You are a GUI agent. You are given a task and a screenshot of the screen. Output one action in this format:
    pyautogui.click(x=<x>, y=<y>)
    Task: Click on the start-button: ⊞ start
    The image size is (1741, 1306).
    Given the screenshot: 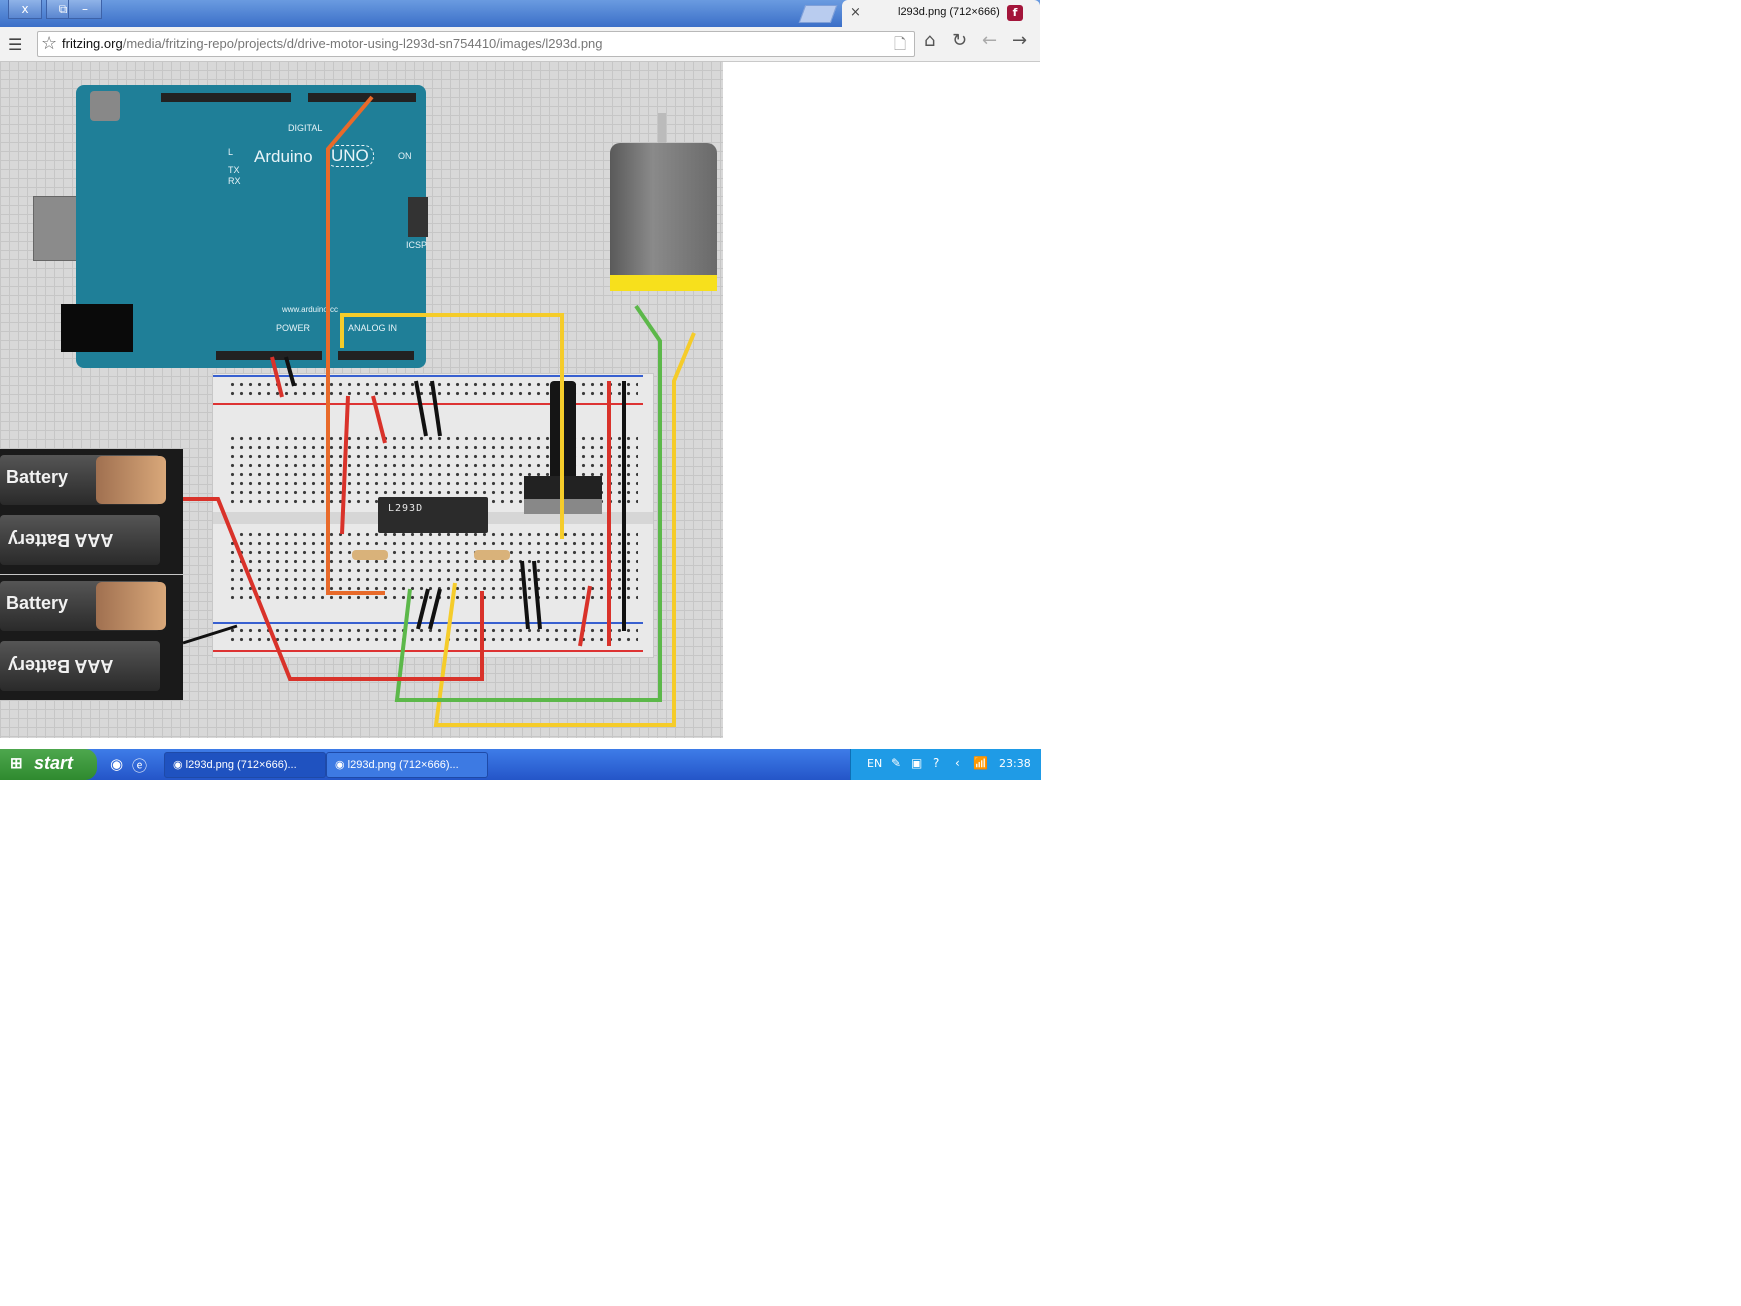 What is the action you would take?
    pyautogui.click(x=48, y=764)
    